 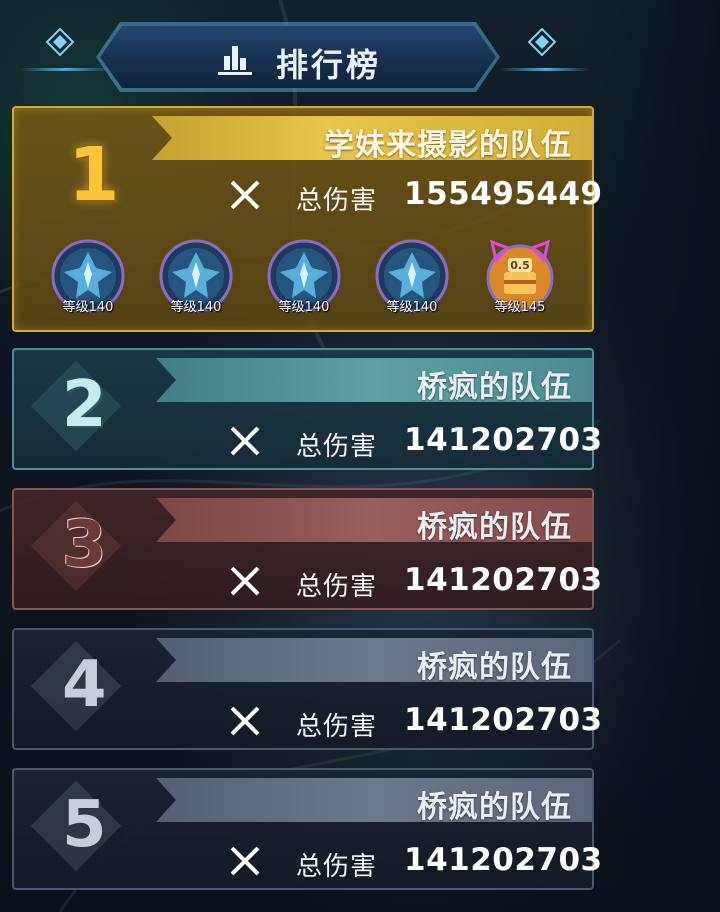 I want to click on leaderboard-header: 排行榜, so click(x=310, y=50).